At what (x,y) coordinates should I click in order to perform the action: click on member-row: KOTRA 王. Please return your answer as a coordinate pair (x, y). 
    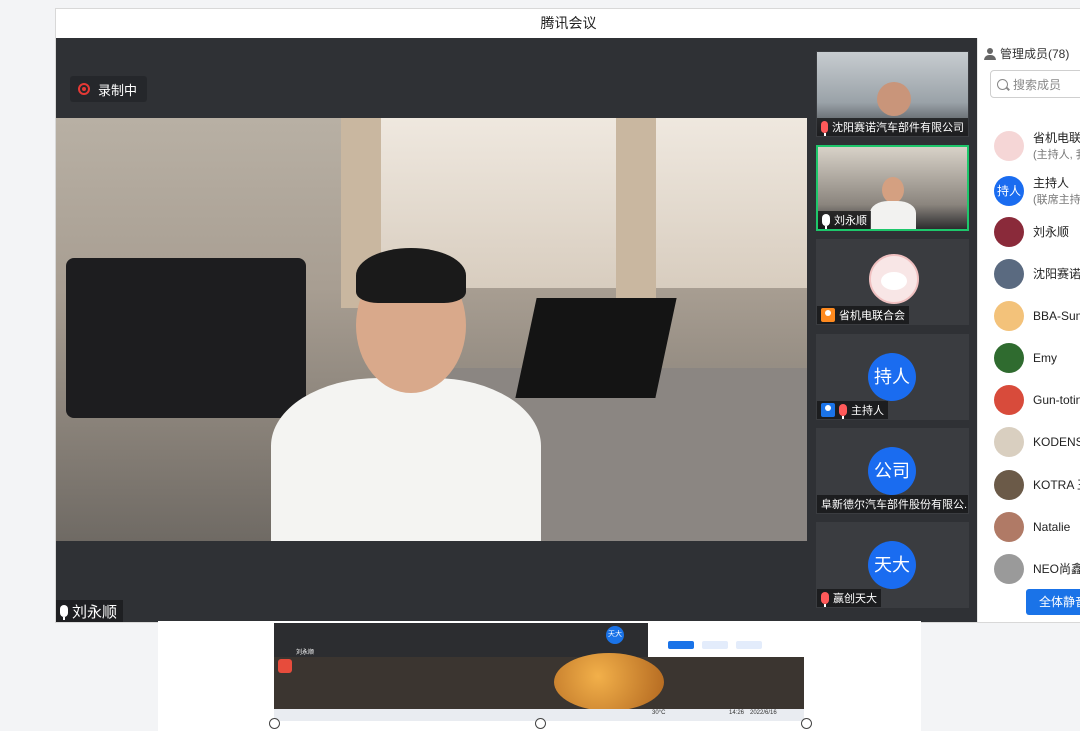
    Looking at the image, I should click on (1037, 485).